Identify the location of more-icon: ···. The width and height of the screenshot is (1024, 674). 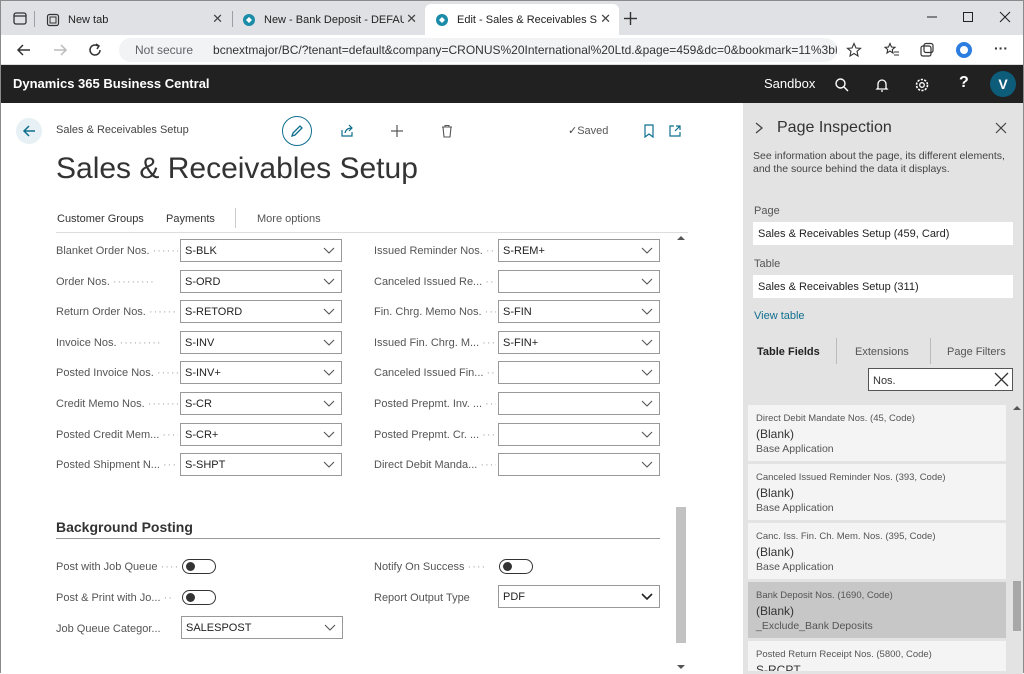
(1001, 48).